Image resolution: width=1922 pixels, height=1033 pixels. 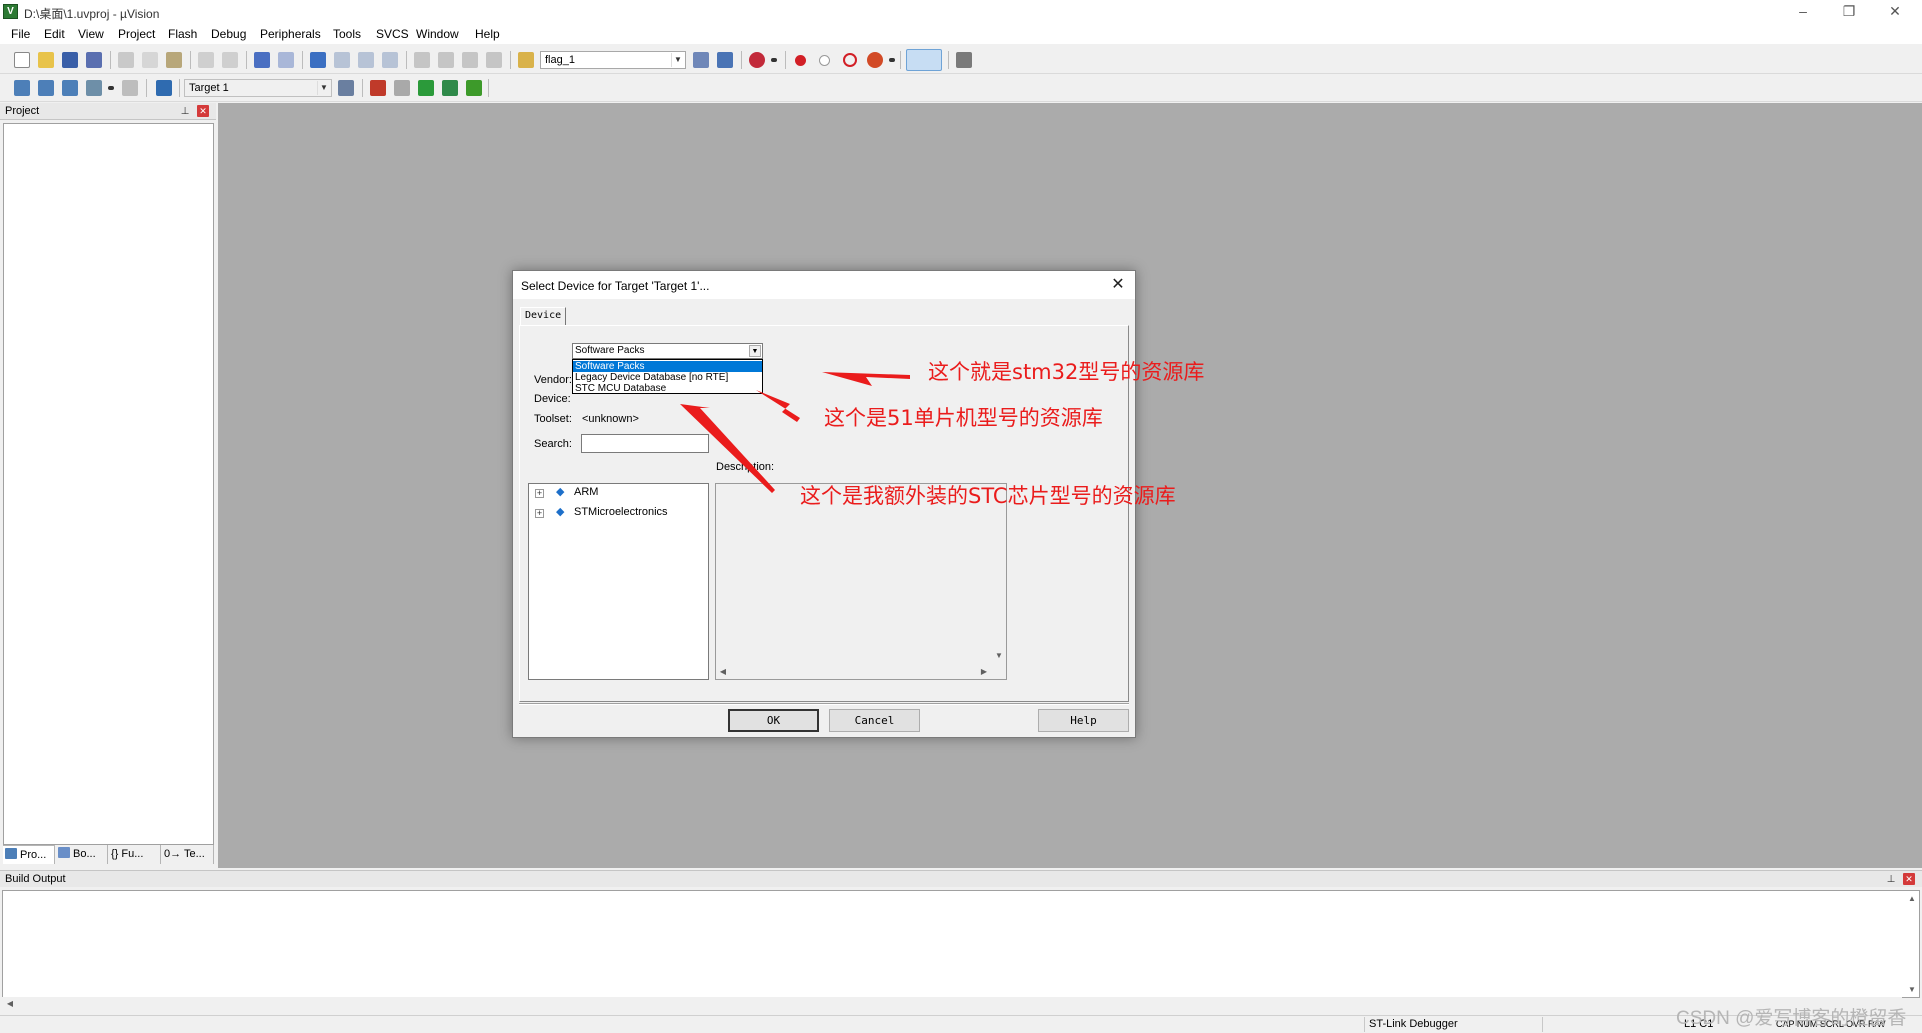 I want to click on annotation-stm32: 这个就是stm32型号的资源库, so click(x=1066, y=372).